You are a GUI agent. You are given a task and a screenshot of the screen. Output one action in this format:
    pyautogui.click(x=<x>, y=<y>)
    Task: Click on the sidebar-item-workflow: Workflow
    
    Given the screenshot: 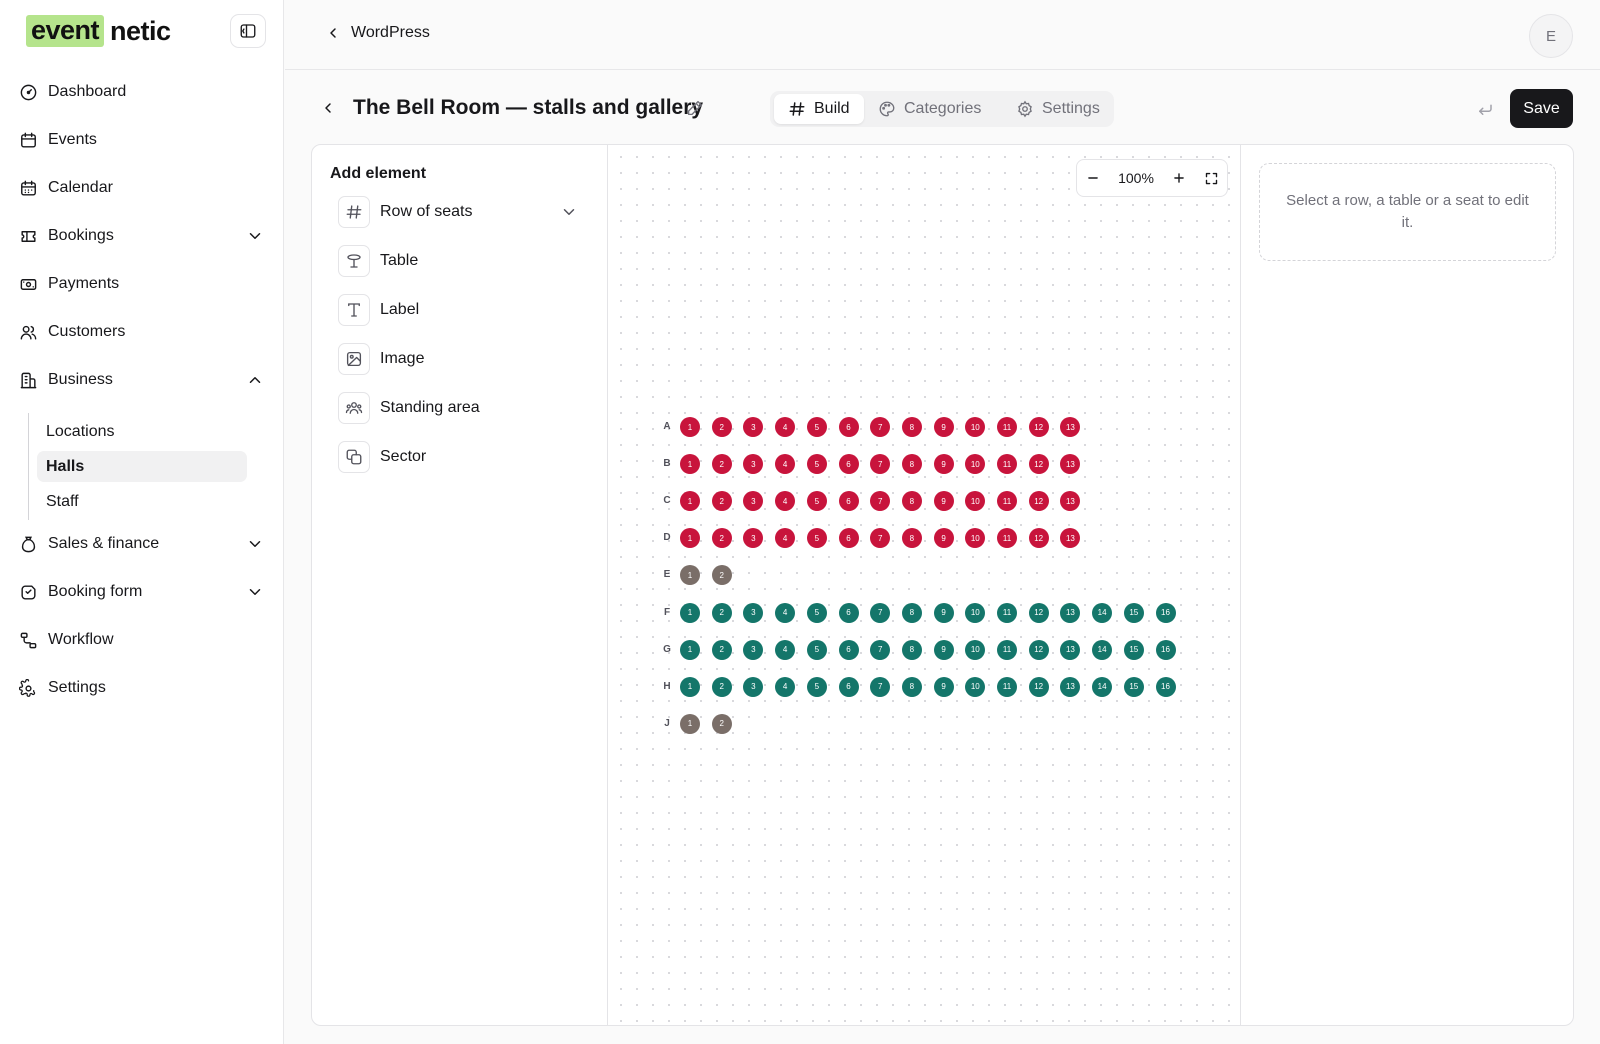 What is the action you would take?
    pyautogui.click(x=142, y=640)
    